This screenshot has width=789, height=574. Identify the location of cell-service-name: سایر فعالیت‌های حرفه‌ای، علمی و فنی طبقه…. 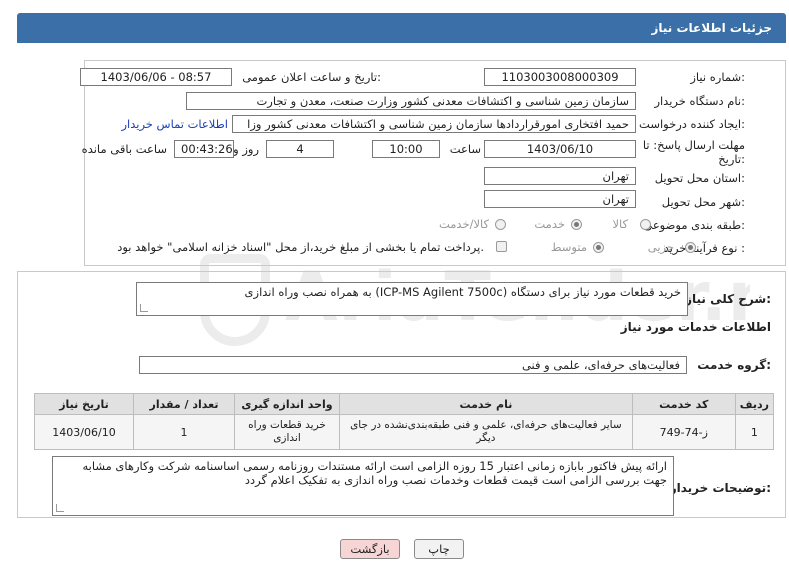
(486, 432).